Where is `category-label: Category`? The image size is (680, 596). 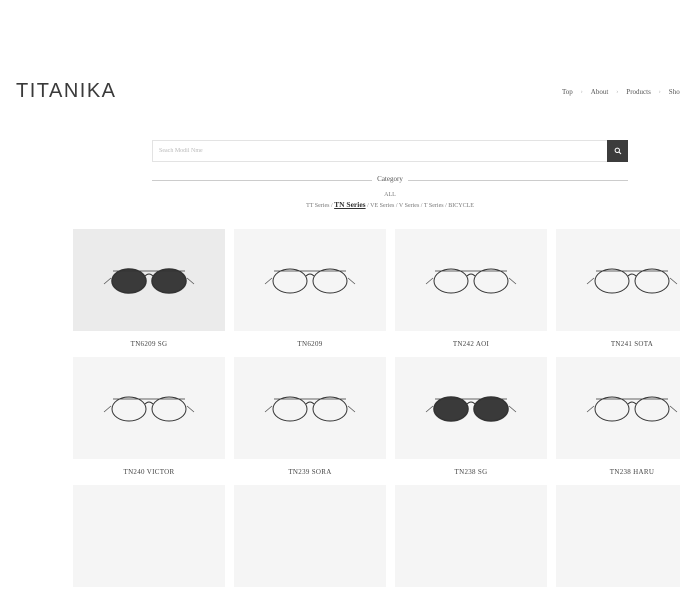
category-label: Category is located at coordinates (390, 179).